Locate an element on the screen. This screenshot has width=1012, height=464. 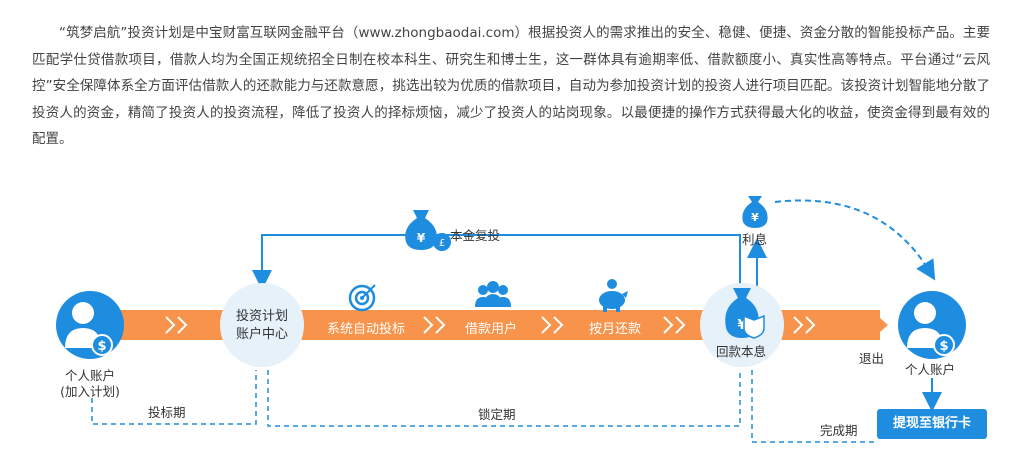
users-icon is located at coordinates (493, 294).